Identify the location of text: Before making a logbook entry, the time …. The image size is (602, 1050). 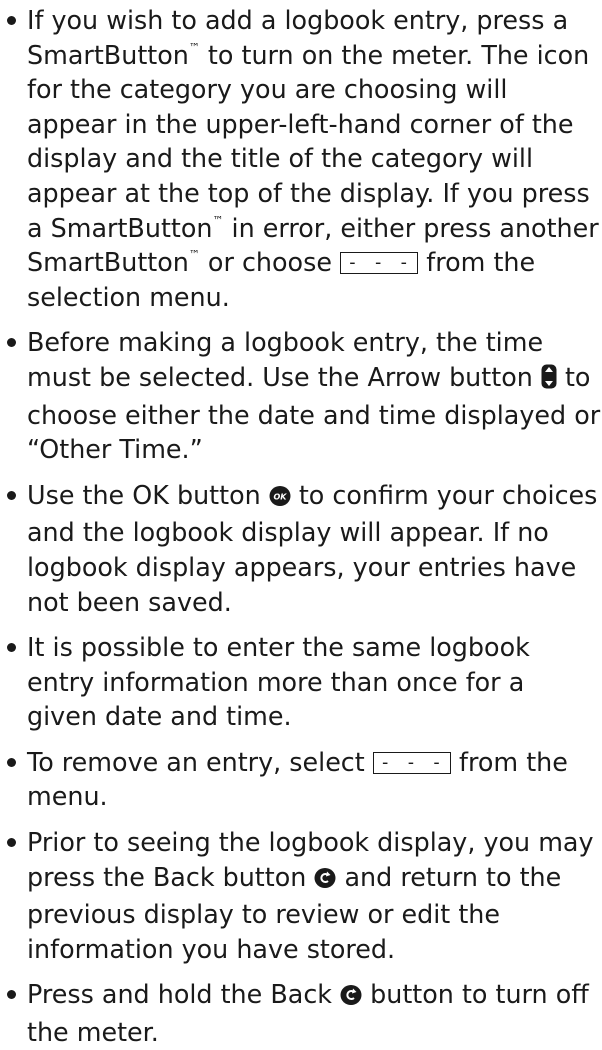
(285, 359).